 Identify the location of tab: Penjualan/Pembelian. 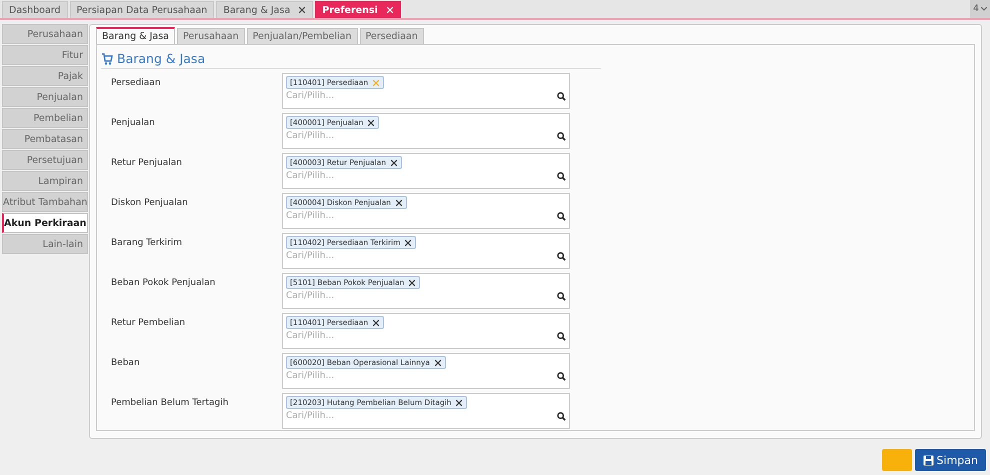
(302, 36).